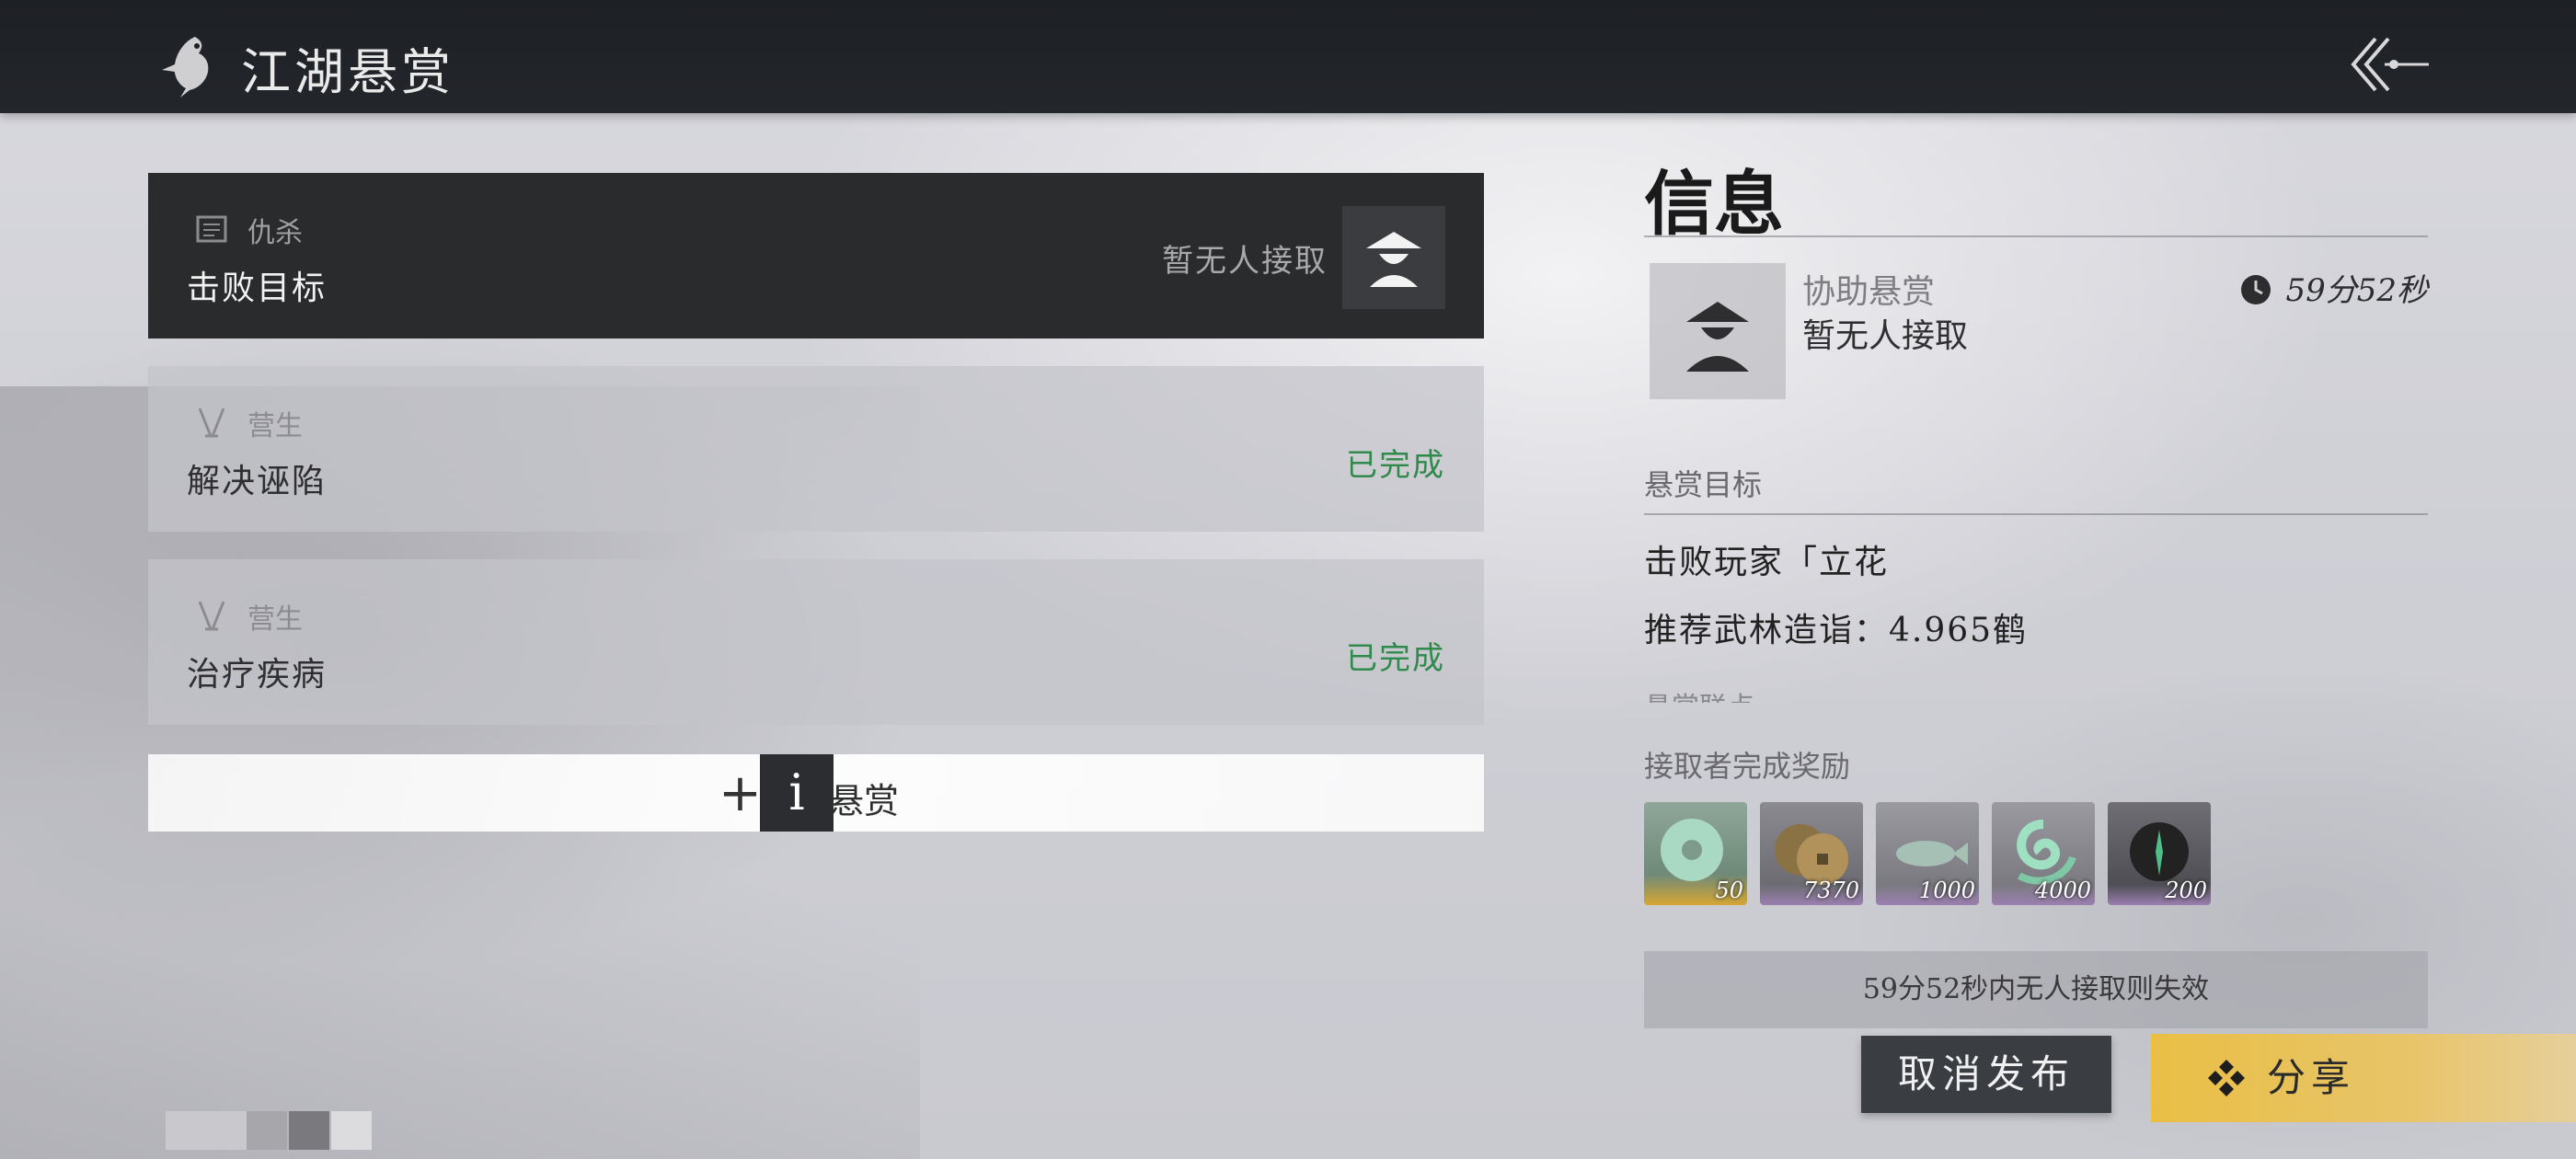  I want to click on share-label: 分享, so click(2311, 1077).